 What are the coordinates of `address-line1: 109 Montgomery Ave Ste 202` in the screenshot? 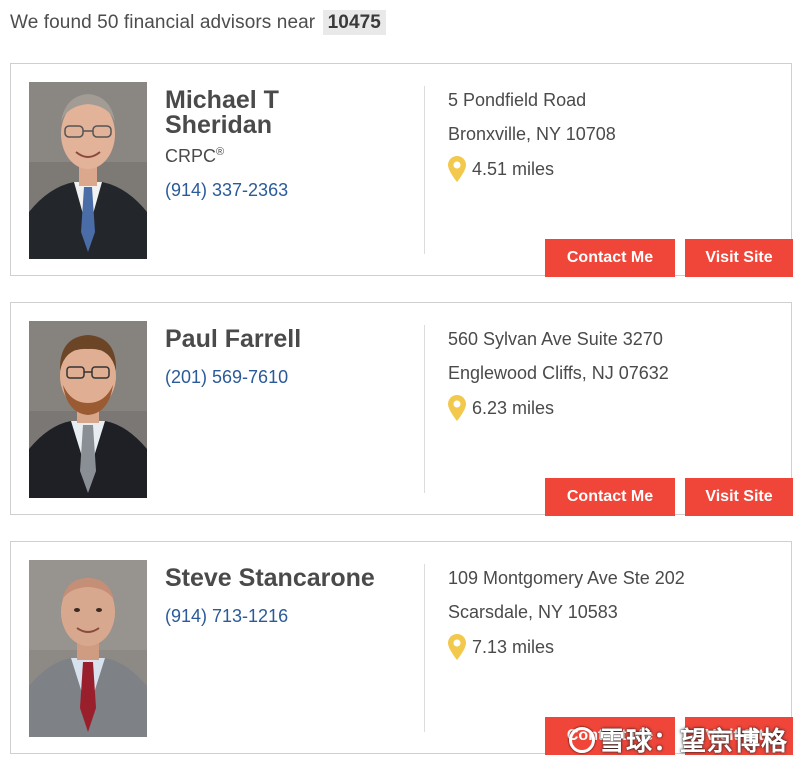 It's located at (566, 578).